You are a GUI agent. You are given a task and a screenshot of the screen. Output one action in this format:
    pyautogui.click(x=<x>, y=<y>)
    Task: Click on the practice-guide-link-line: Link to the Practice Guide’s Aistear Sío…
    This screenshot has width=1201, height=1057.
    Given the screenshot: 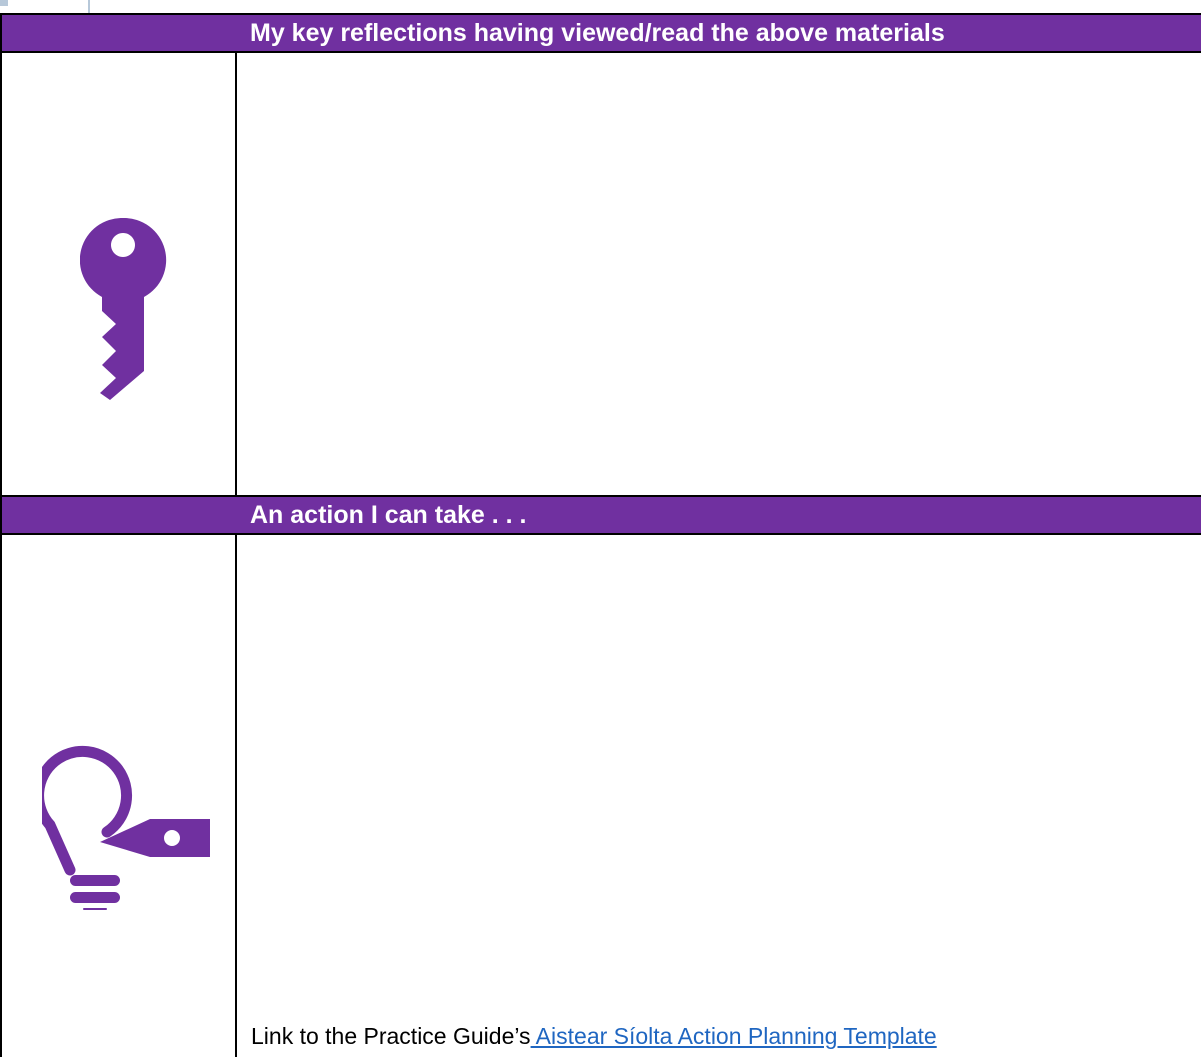 What is the action you would take?
    pyautogui.click(x=594, y=1036)
    